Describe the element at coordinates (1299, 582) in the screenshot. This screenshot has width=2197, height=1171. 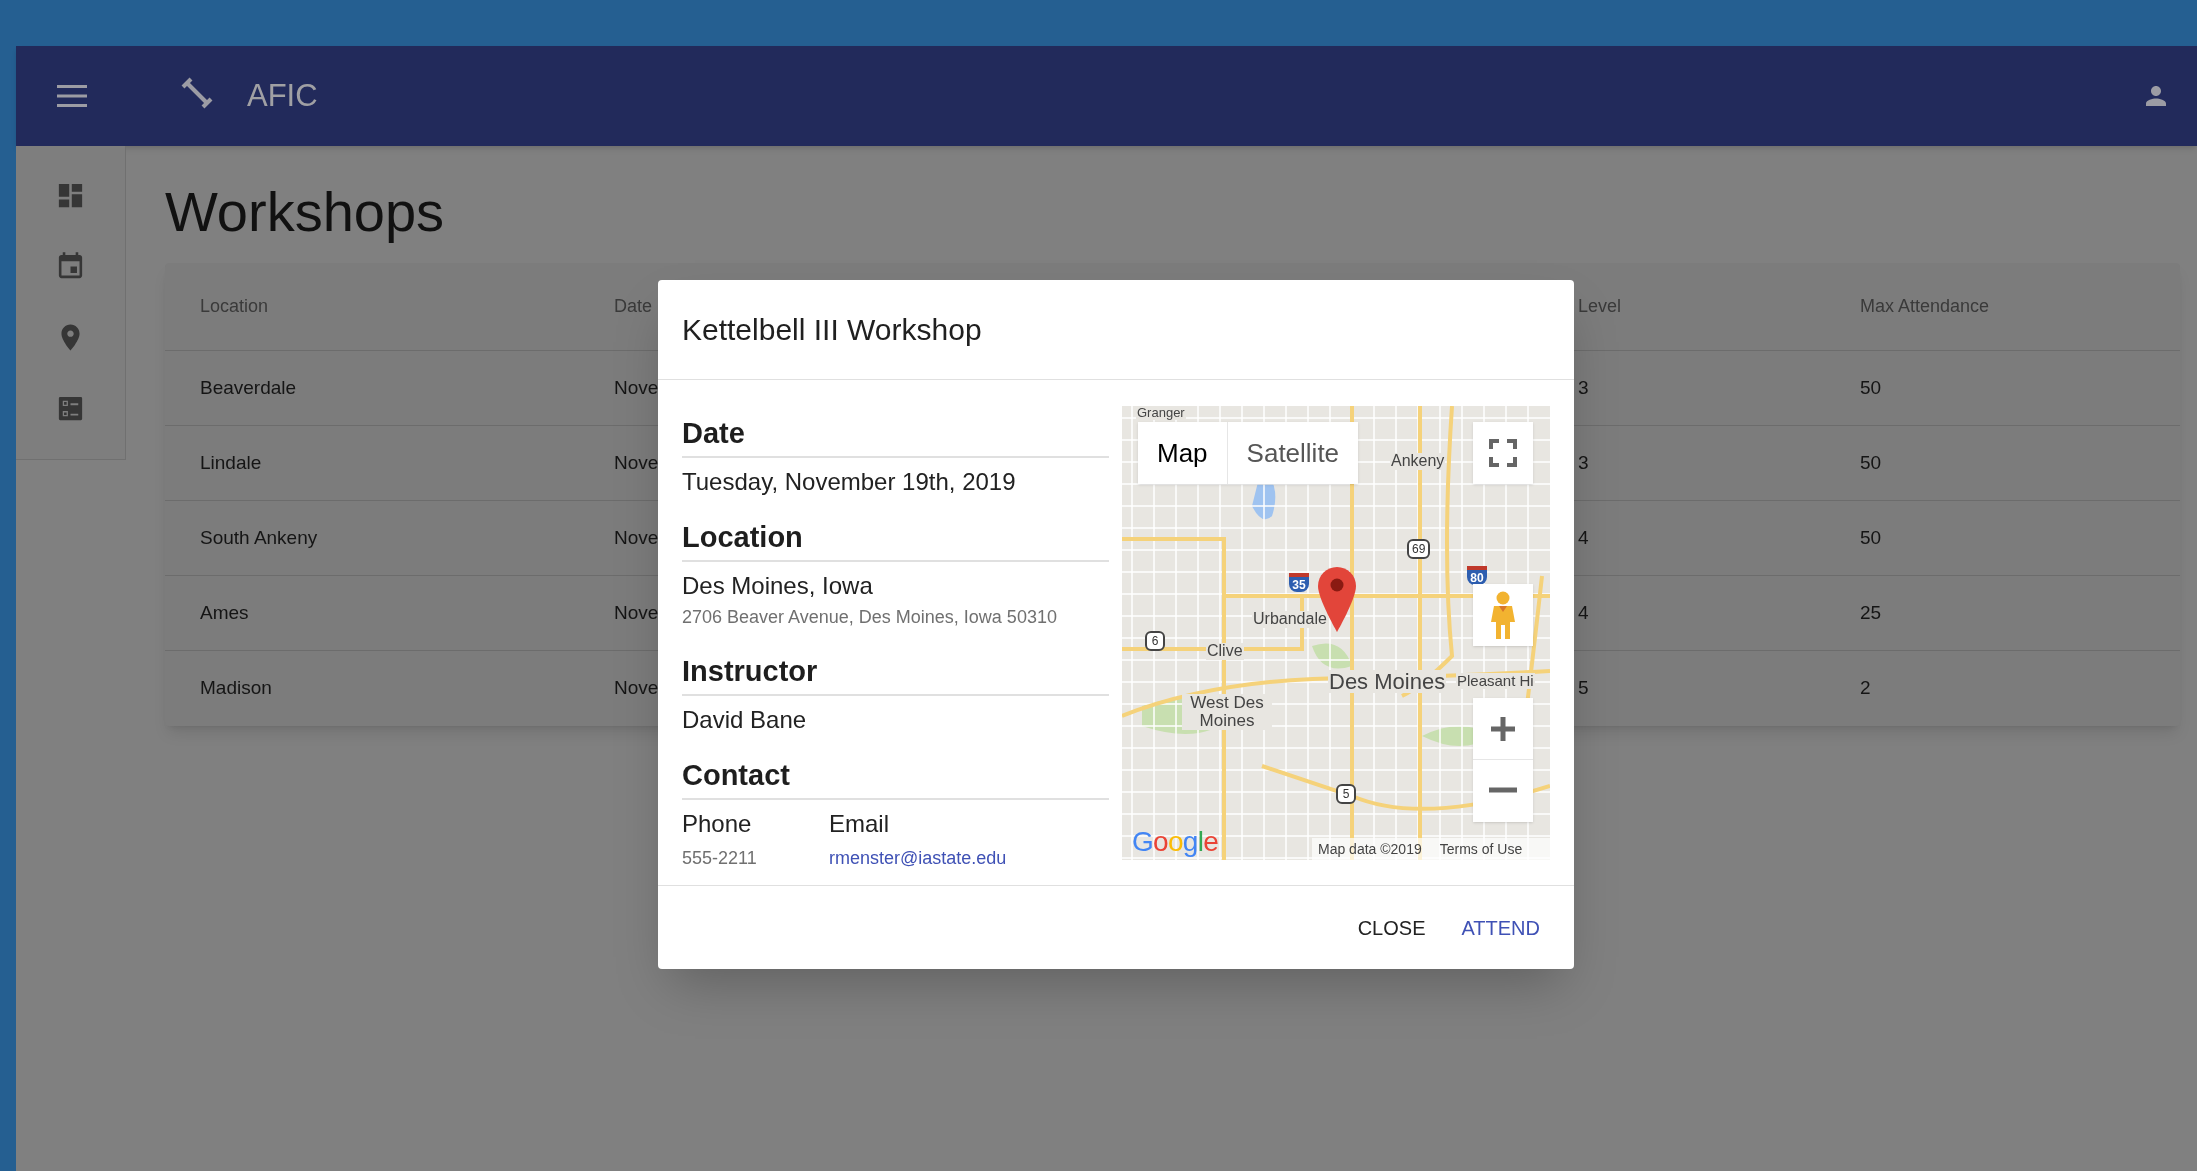
I see `route-shield: 35` at that location.